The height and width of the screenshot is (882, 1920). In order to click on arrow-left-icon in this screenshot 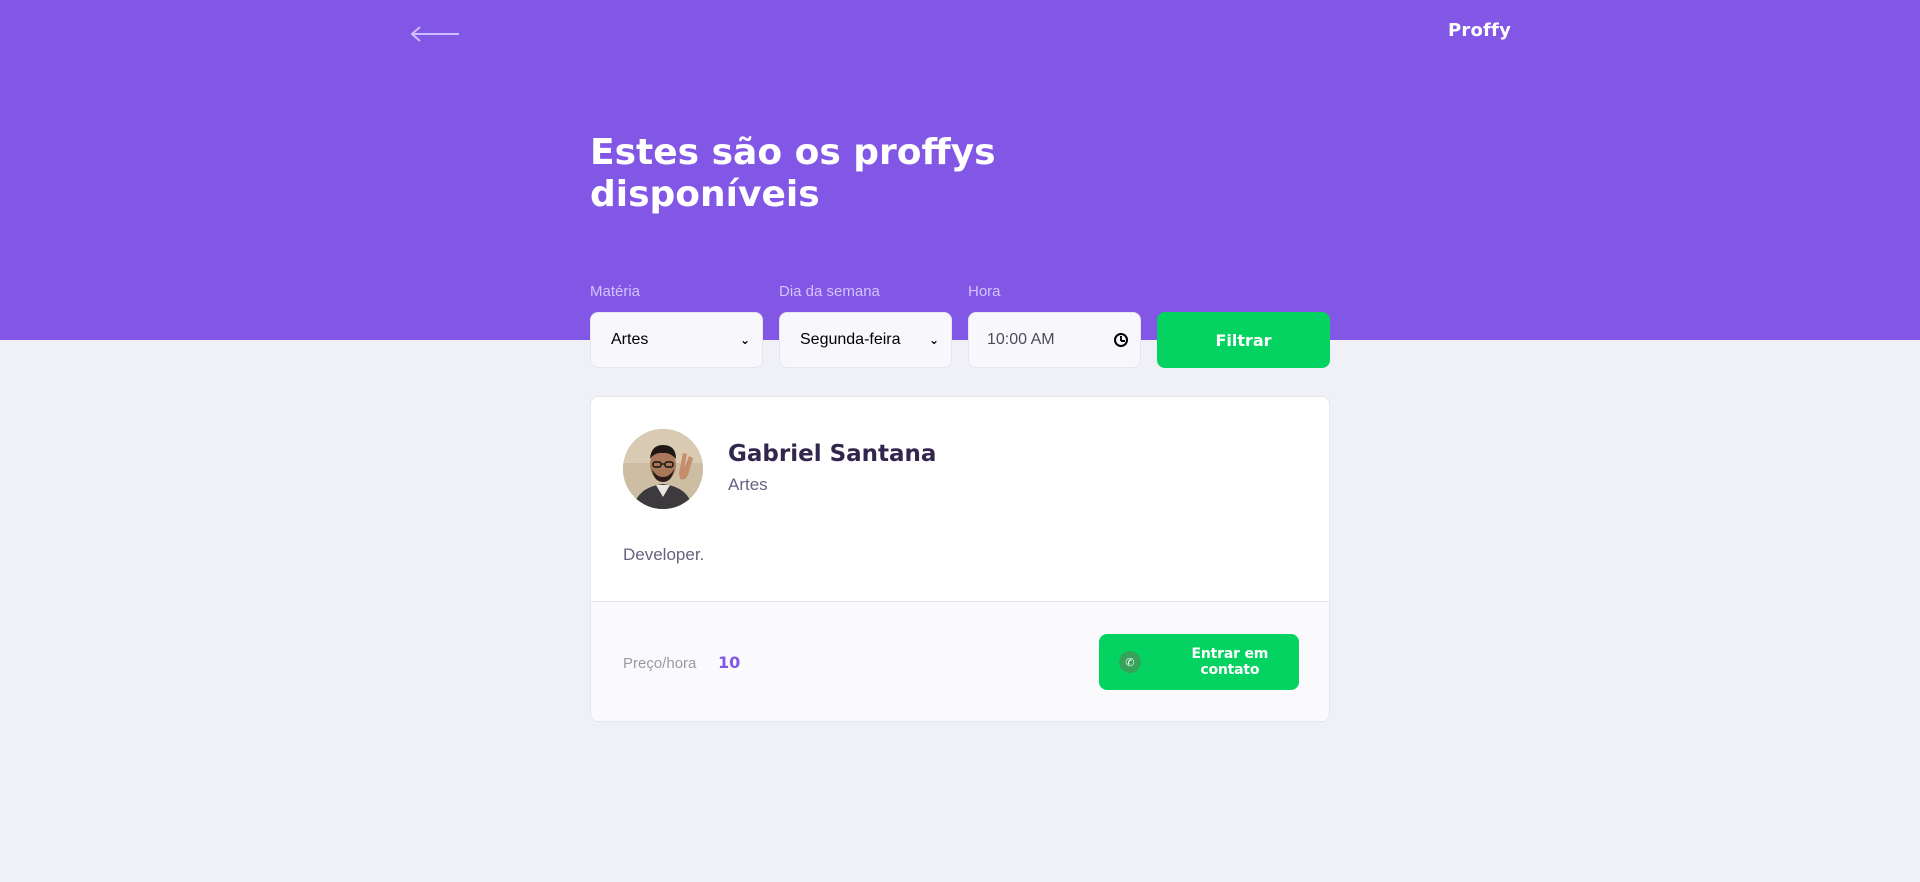, I will do `click(434, 34)`.